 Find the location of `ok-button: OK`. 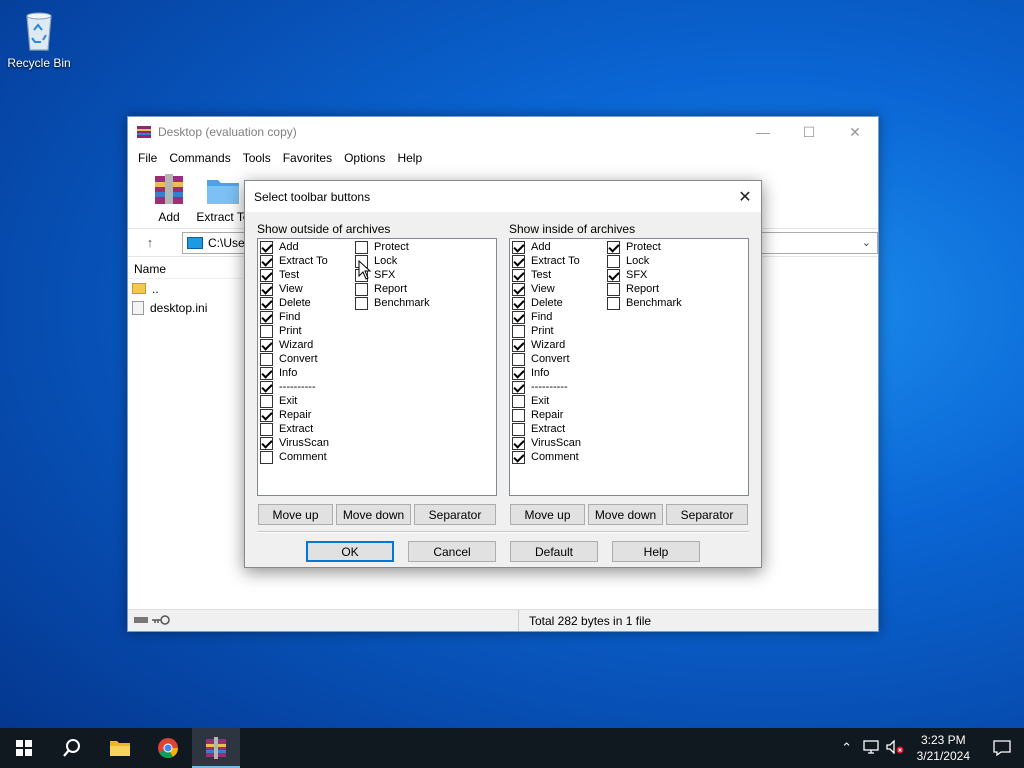

ok-button: OK is located at coordinates (350, 551).